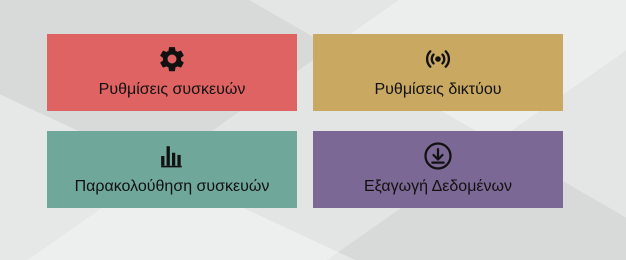 The height and width of the screenshot is (260, 626). I want to click on device-settings-tile: Ρυθμίσεις συσκευών, so click(172, 72).